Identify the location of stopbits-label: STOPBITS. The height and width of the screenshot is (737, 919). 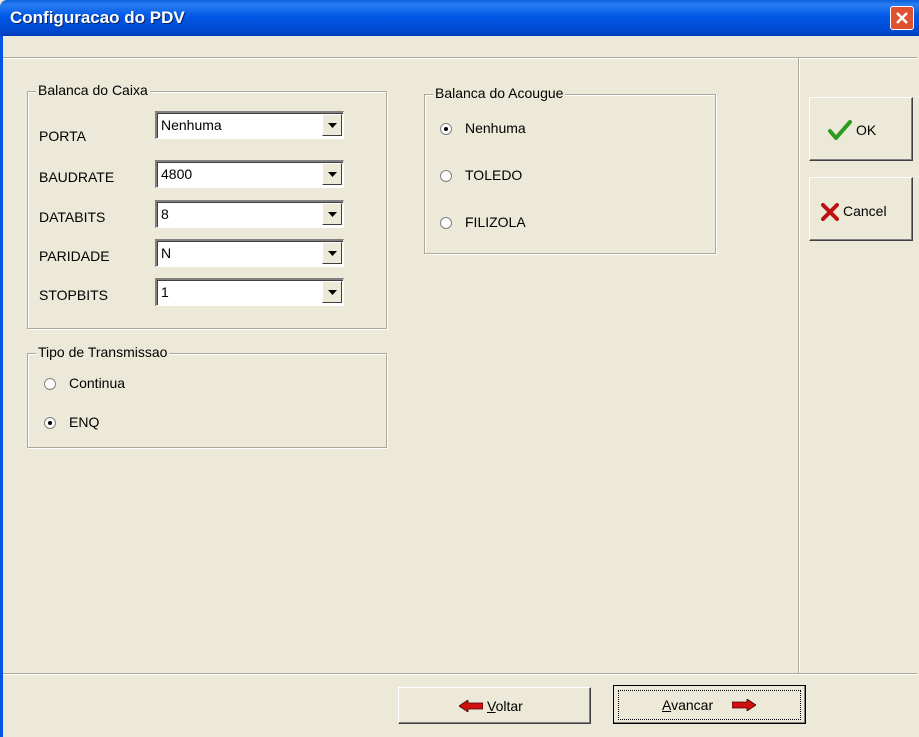
(73, 295).